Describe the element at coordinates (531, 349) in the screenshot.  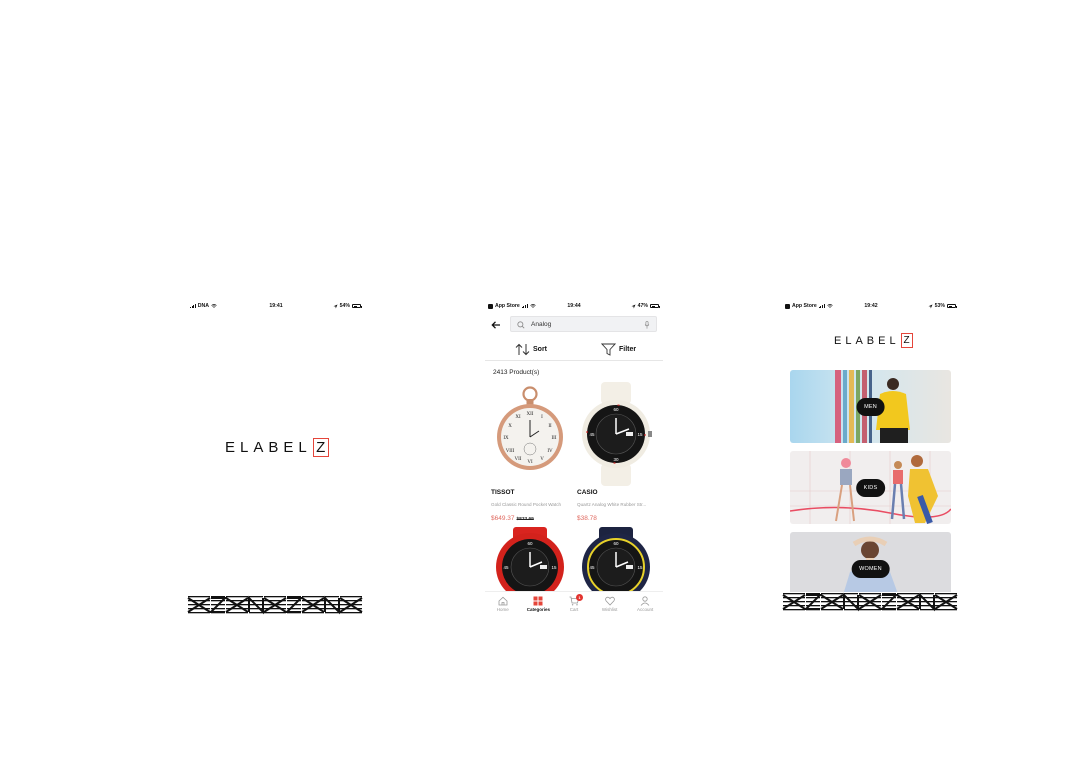
I see `sort-button: Sort` at that location.